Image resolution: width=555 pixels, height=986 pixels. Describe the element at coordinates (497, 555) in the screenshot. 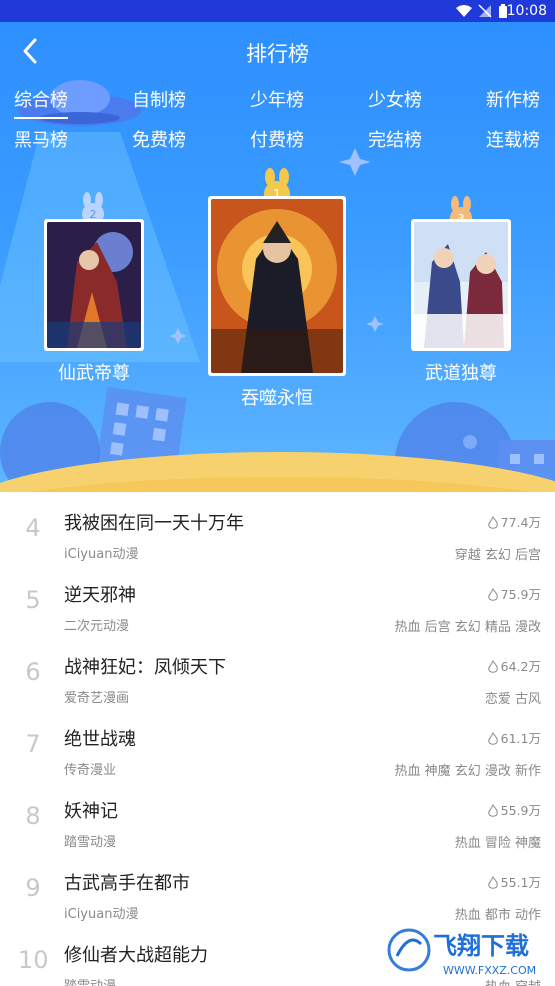

I see `genre-tags: 穿越 玄幻 后宫` at that location.